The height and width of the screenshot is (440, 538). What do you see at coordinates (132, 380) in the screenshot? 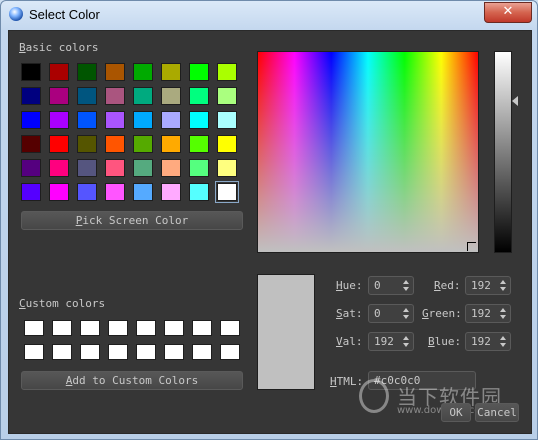
I see `add-to-custom-colors-button: Add to Custom Colors` at bounding box center [132, 380].